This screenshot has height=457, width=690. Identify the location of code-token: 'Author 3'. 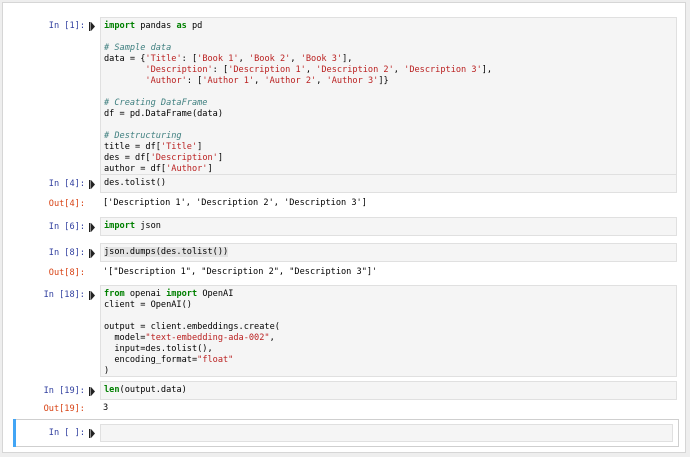
(352, 81).